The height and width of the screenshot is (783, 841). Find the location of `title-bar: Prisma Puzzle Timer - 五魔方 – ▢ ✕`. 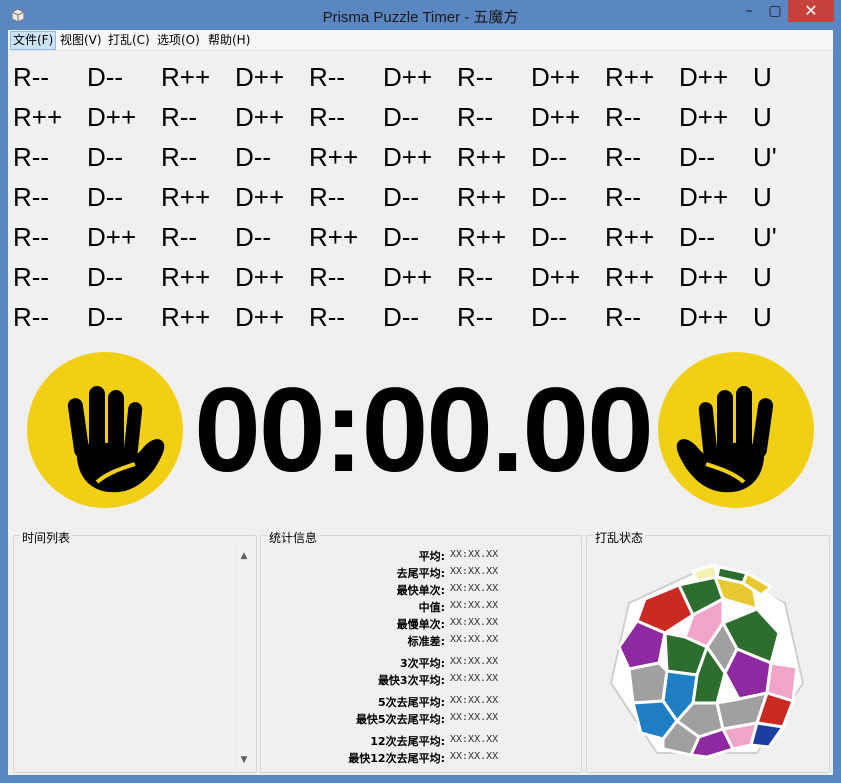

title-bar: Prisma Puzzle Timer - 五魔方 – ▢ ✕ is located at coordinates (420, 15).